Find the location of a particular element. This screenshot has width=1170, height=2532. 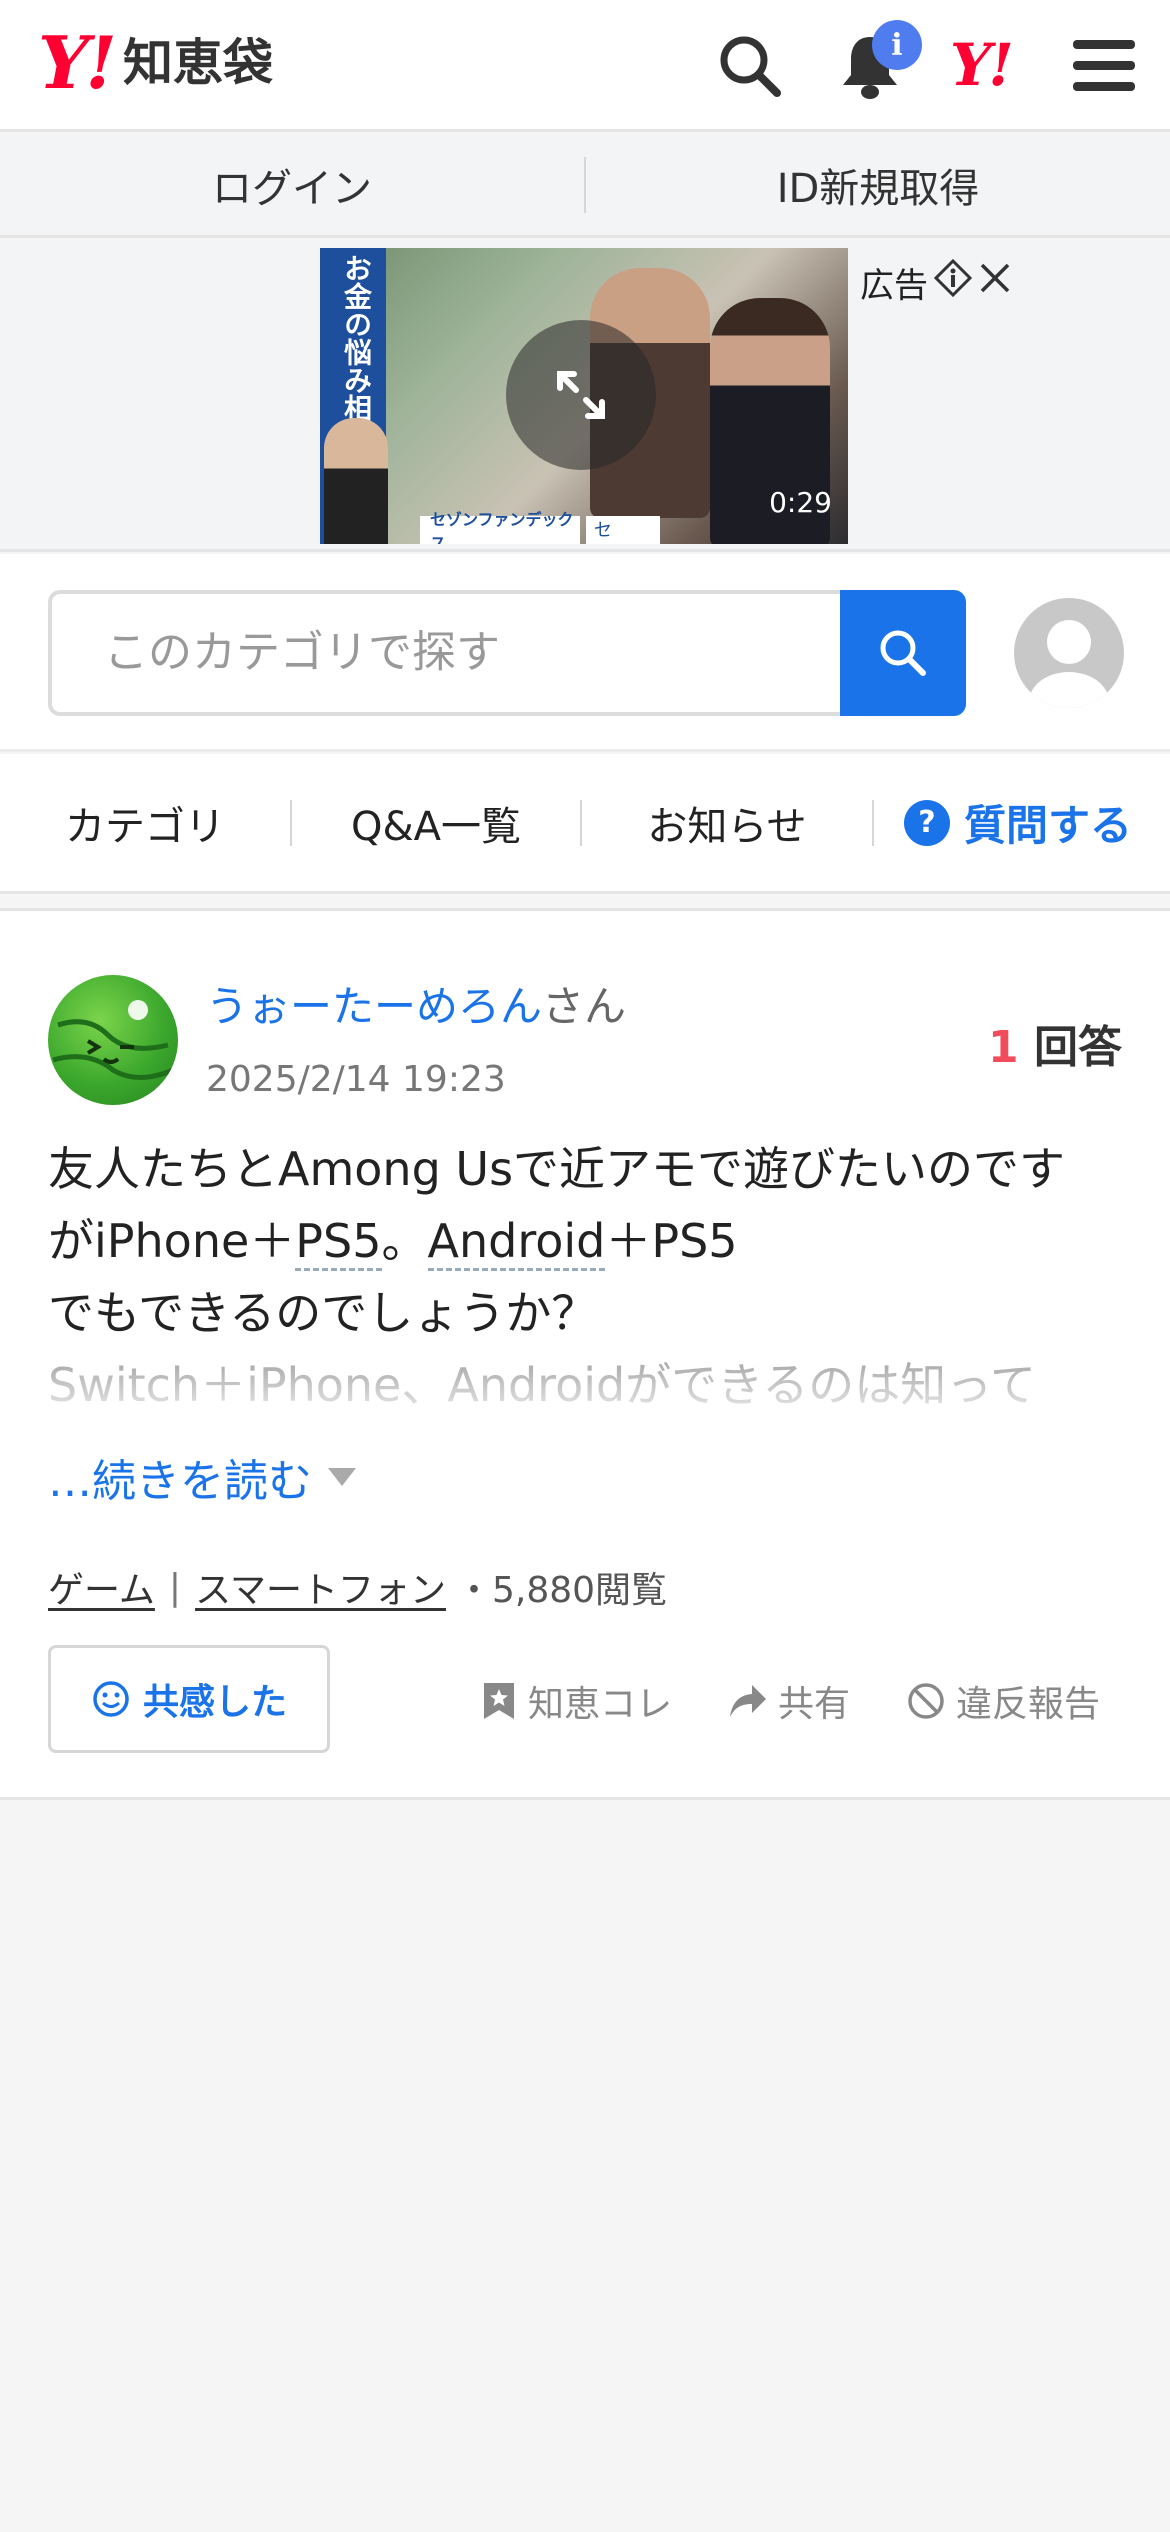

question-date: 2025/2/14 19:23 is located at coordinates (356, 1079).